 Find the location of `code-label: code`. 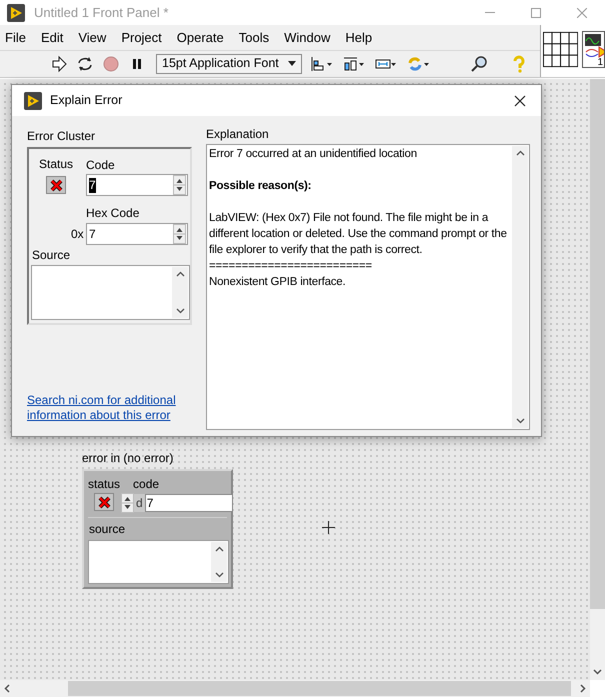

code-label: code is located at coordinates (146, 484).